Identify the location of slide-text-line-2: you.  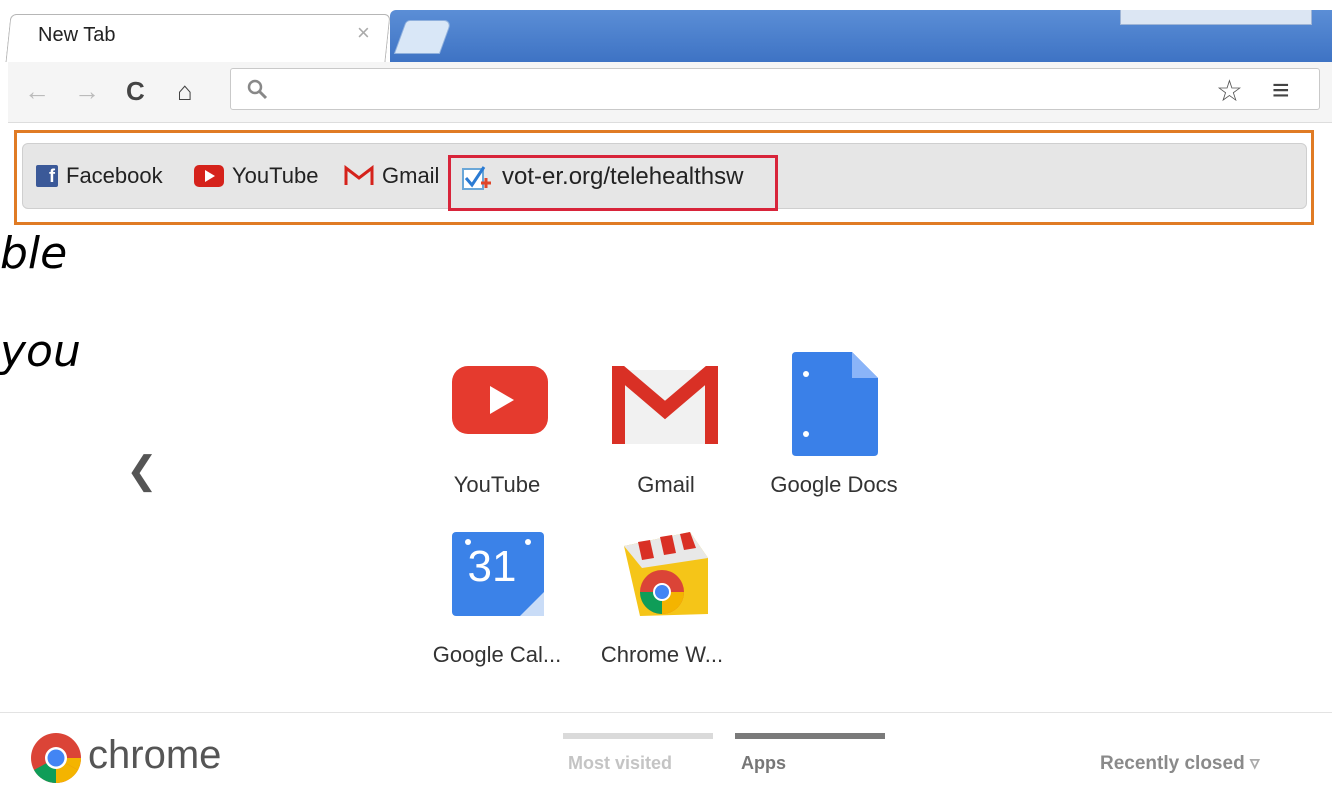
(40, 351).